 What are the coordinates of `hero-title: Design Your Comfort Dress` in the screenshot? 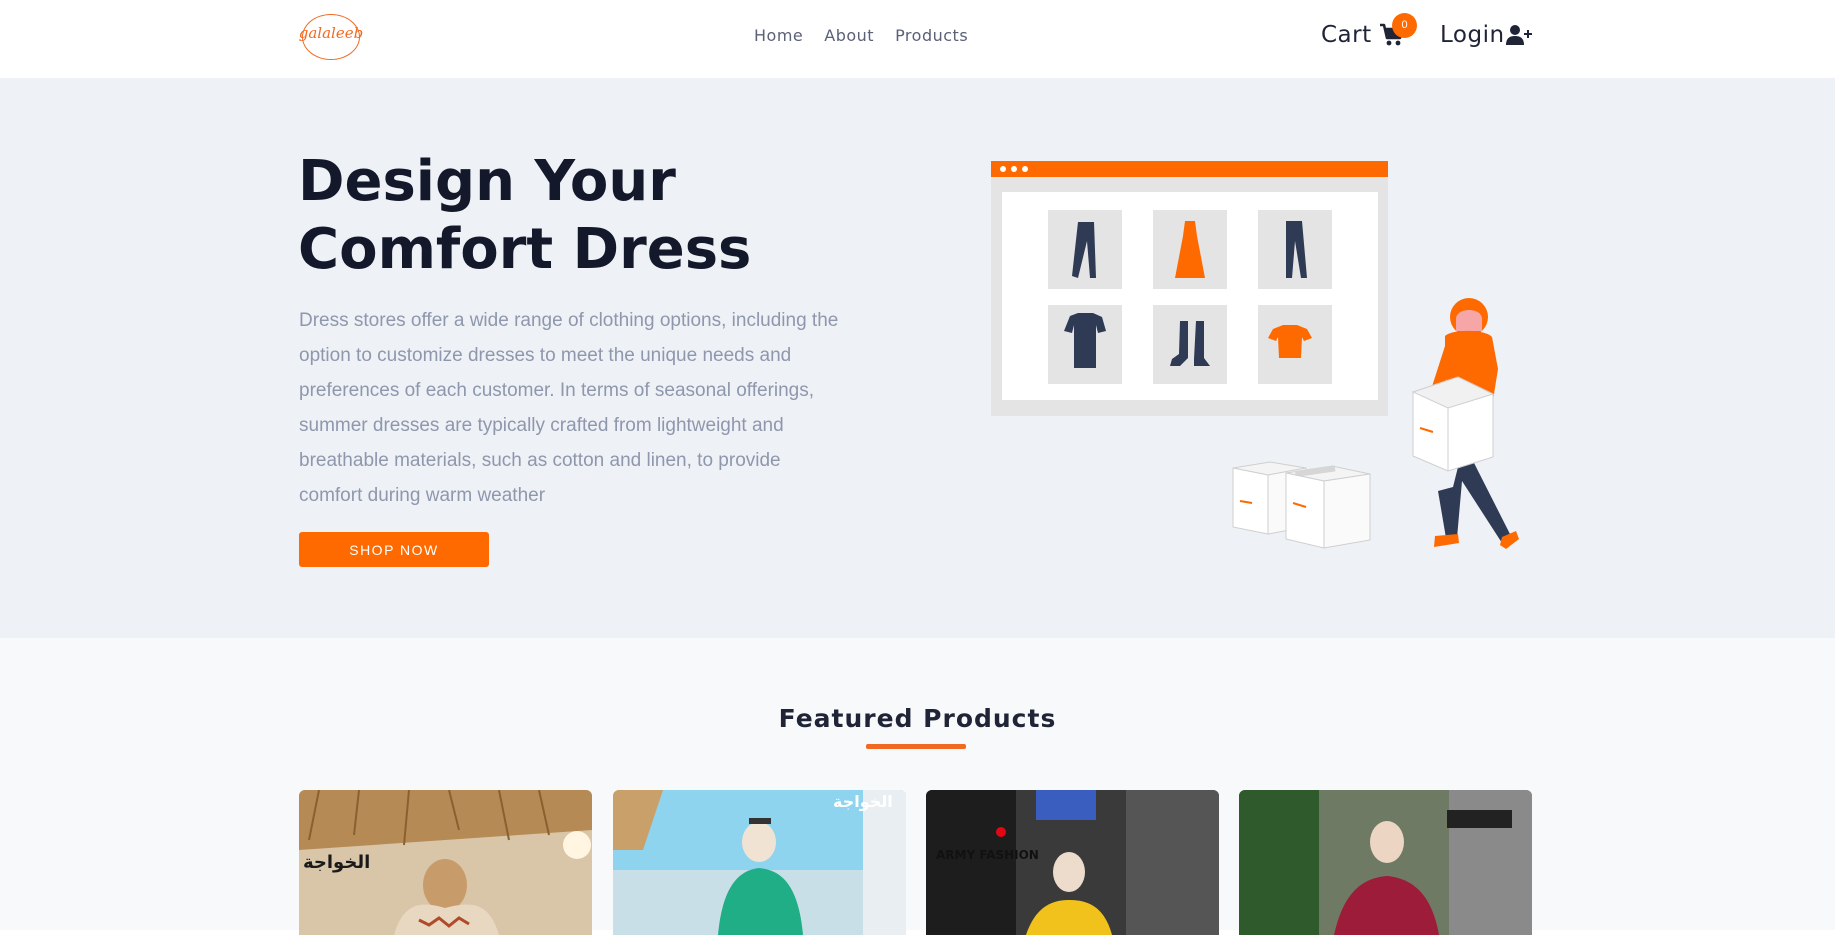 It's located at (578, 216).